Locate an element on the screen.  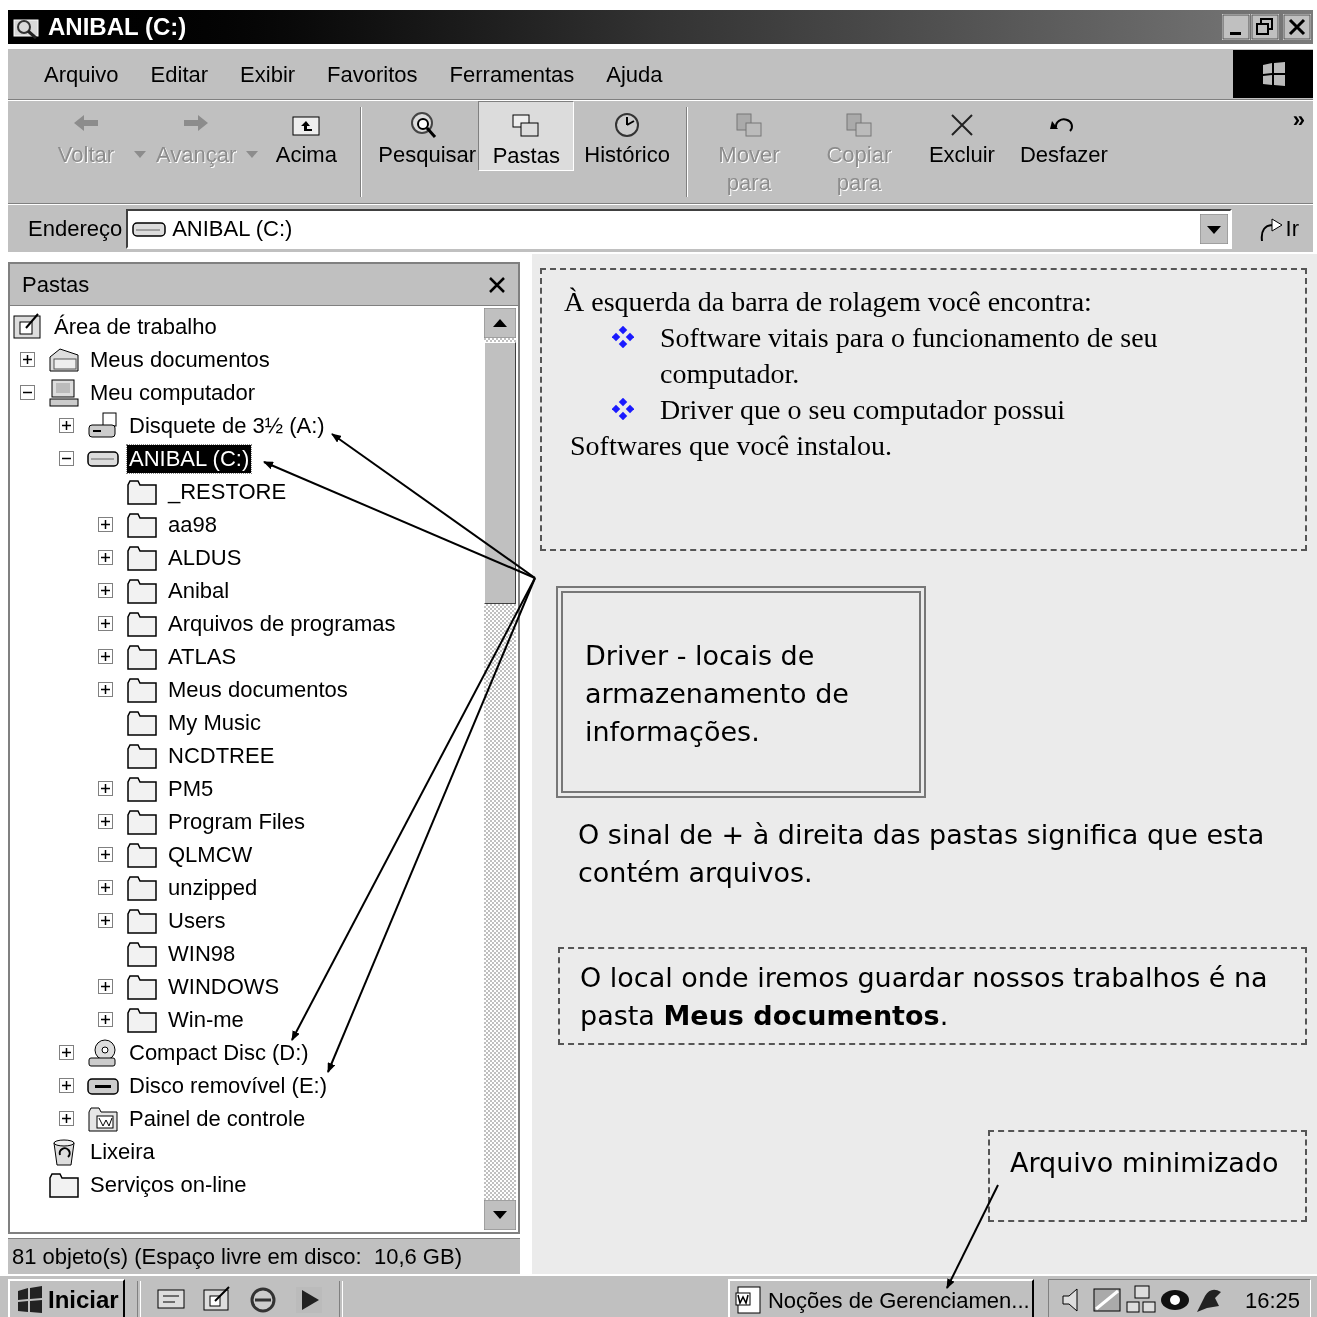
tree-item: Meu computador is located at coordinates (173, 392).